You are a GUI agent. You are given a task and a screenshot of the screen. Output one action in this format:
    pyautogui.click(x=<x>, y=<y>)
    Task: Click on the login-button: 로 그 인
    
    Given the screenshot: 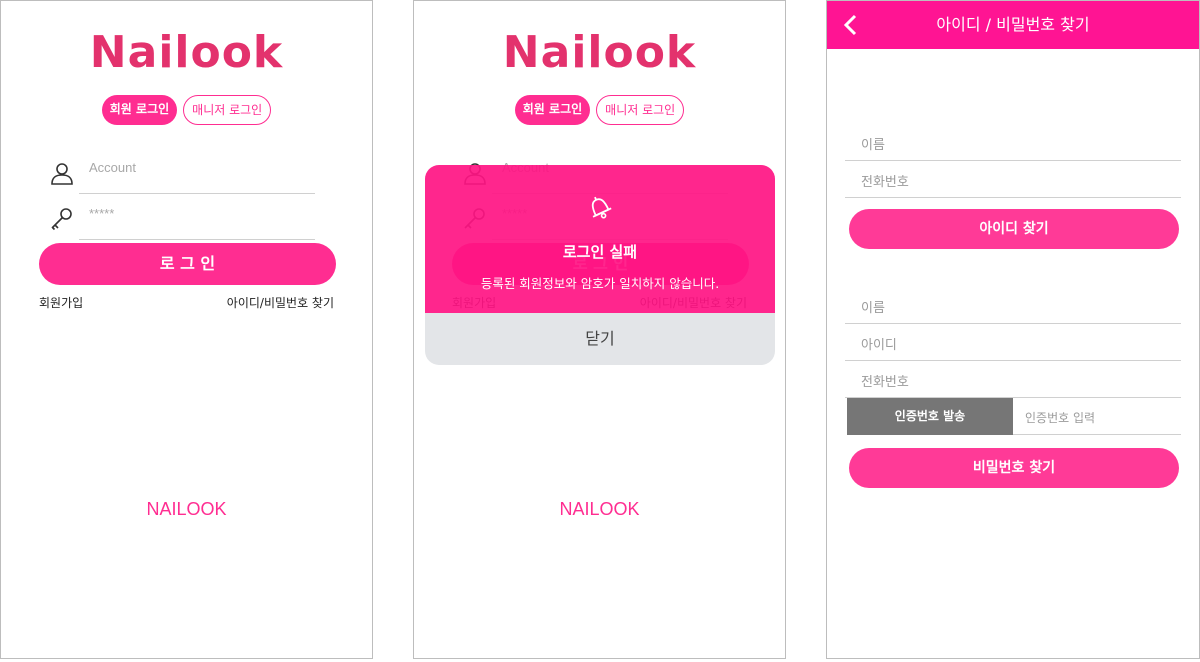 What is the action you would take?
    pyautogui.click(x=187, y=264)
    